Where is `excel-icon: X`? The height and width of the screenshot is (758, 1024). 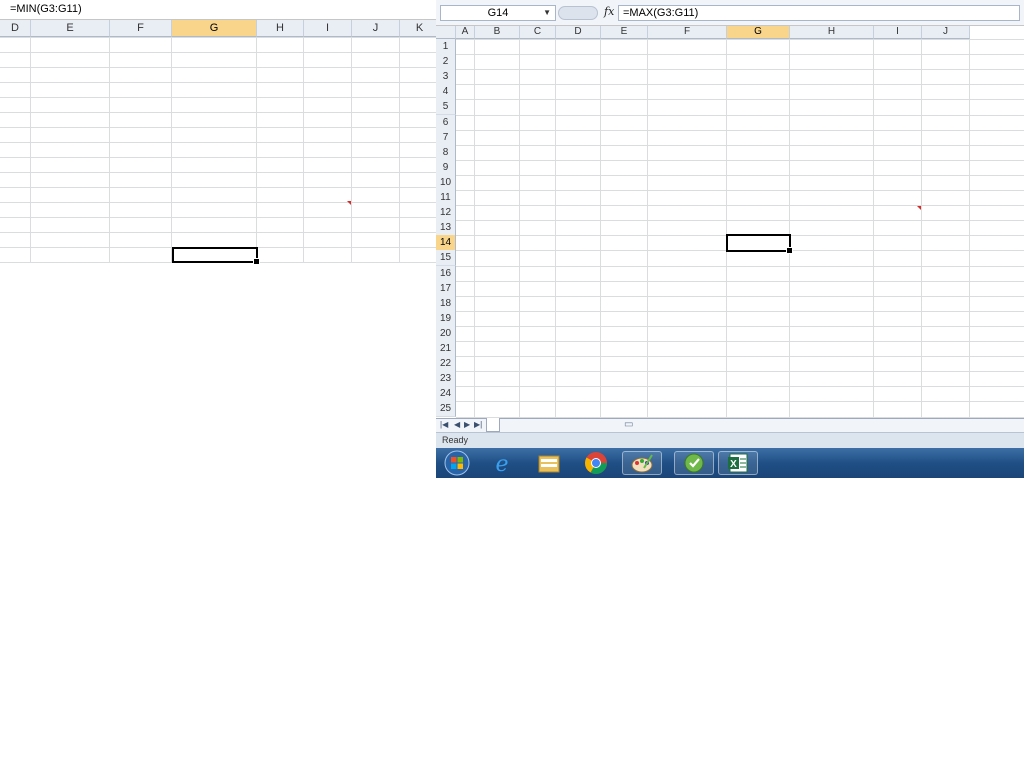 excel-icon: X is located at coordinates (738, 463).